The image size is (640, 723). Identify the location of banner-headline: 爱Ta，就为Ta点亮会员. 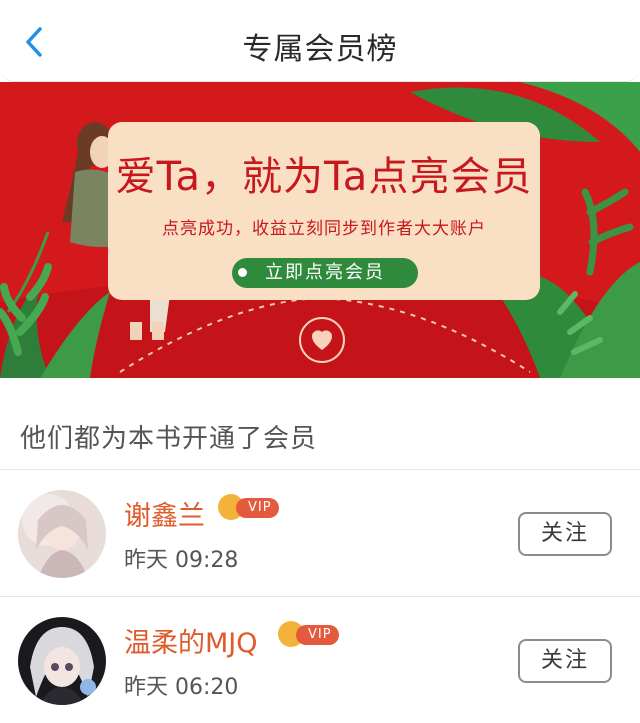
(324, 177).